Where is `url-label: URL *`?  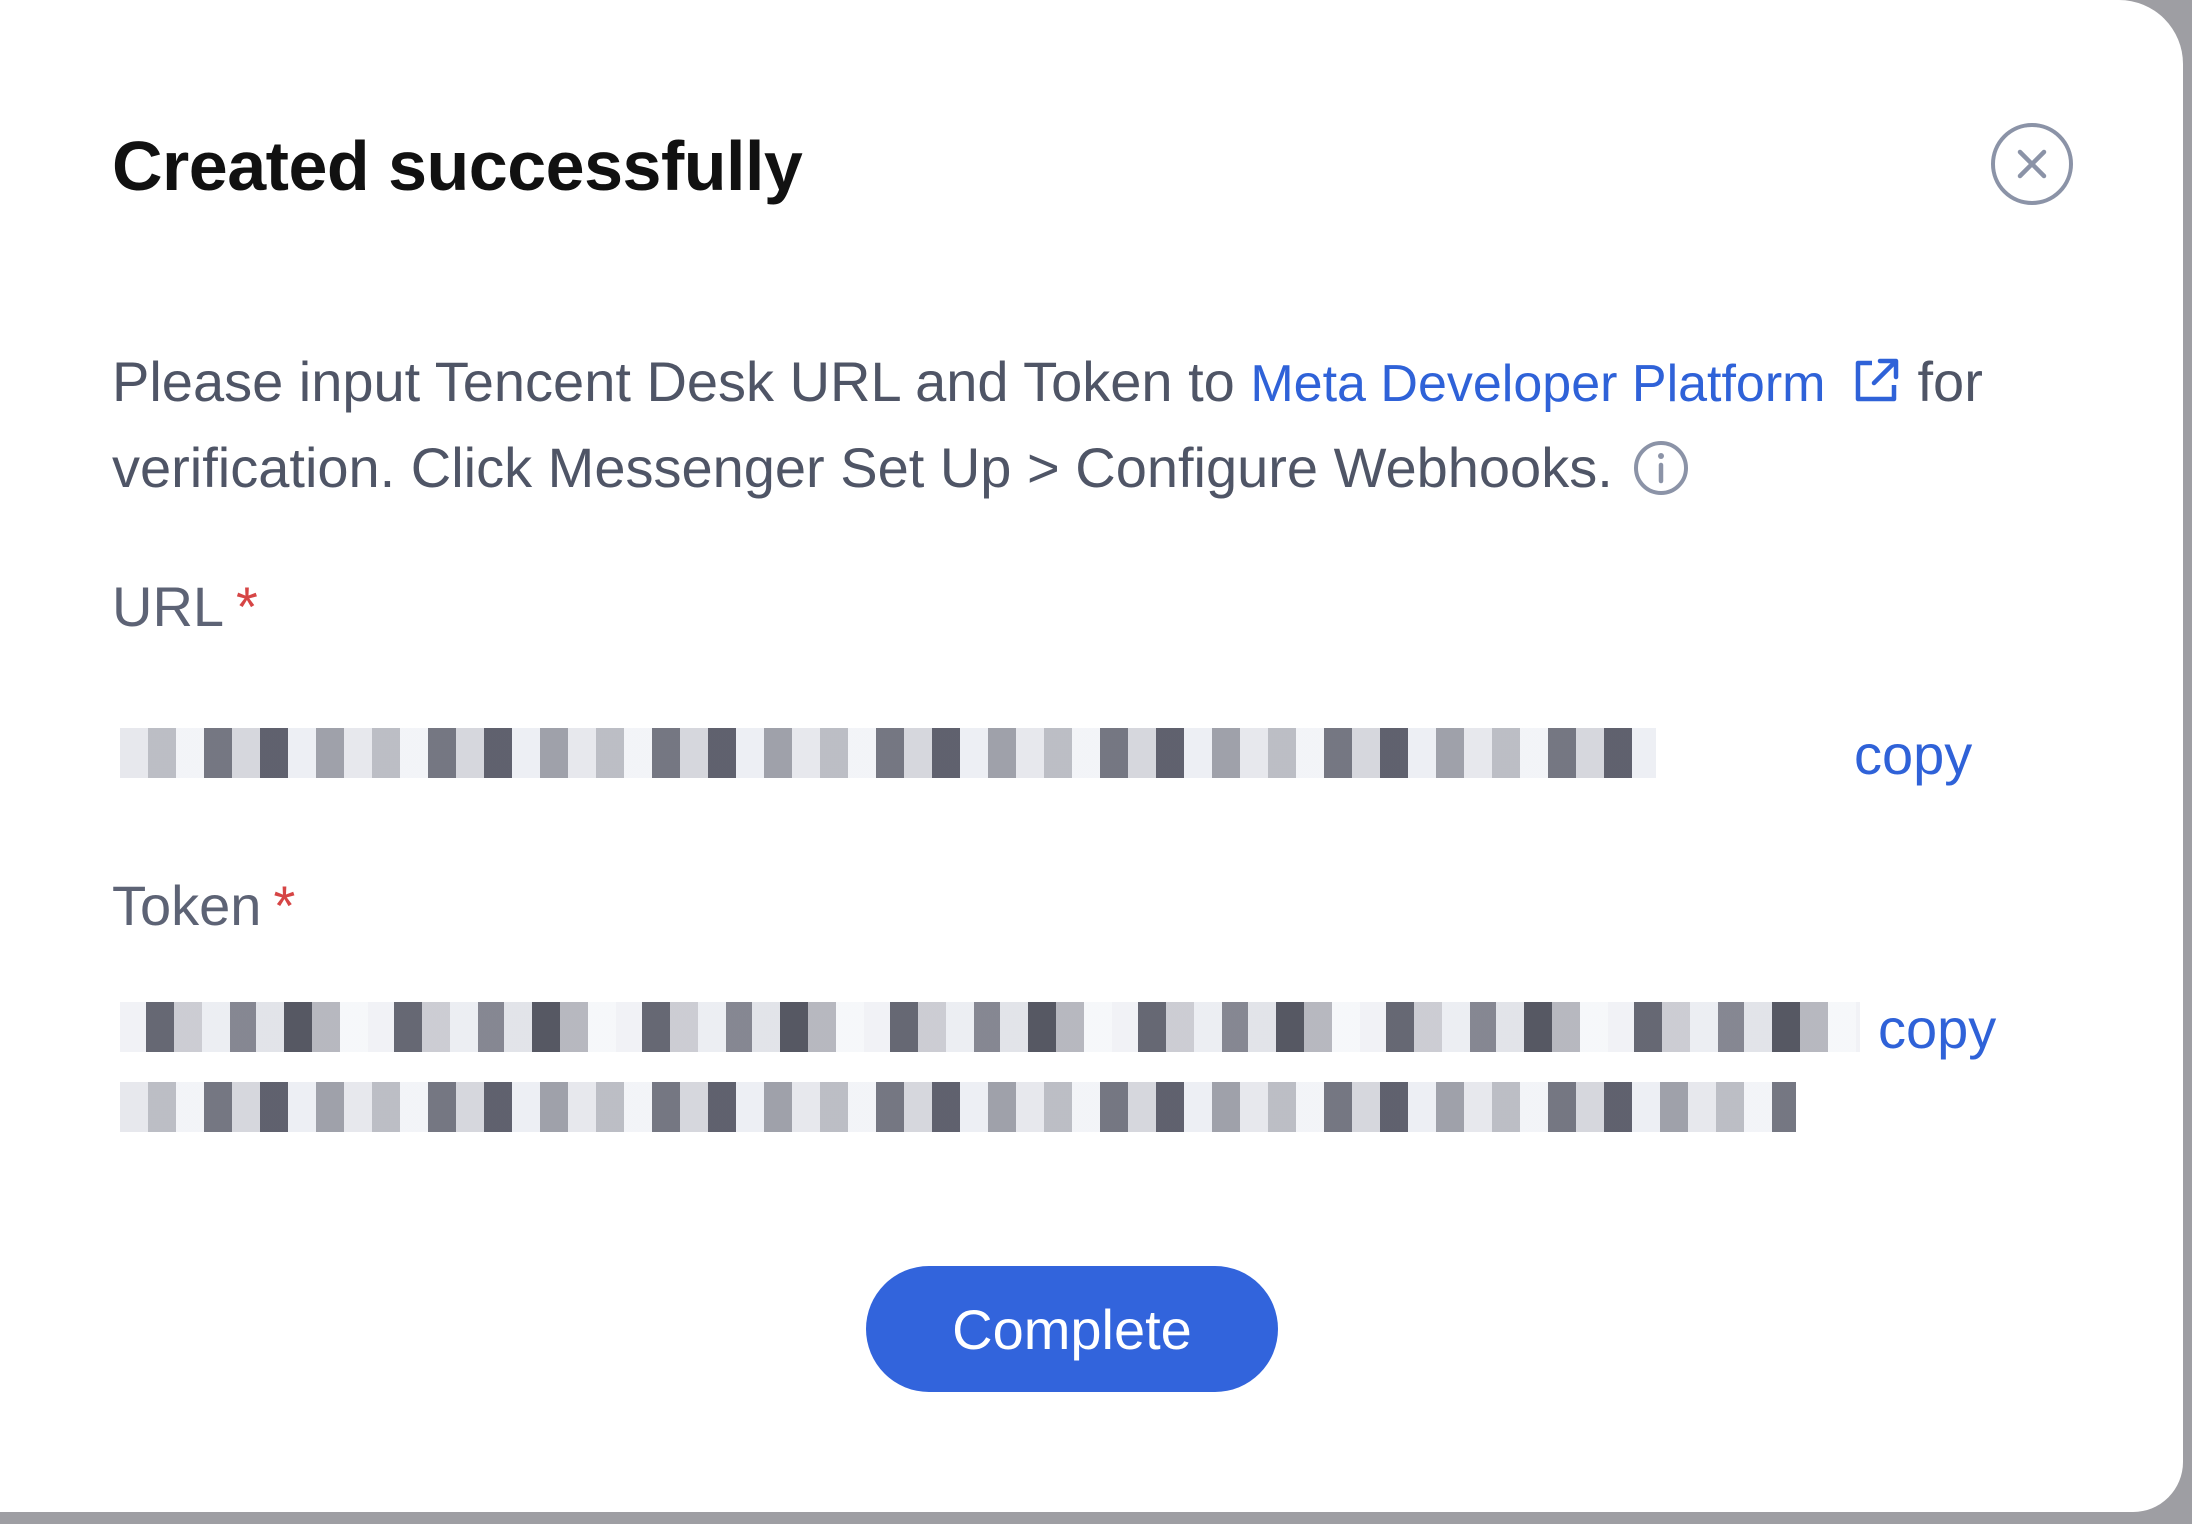
url-label: URL * is located at coordinates (185, 606).